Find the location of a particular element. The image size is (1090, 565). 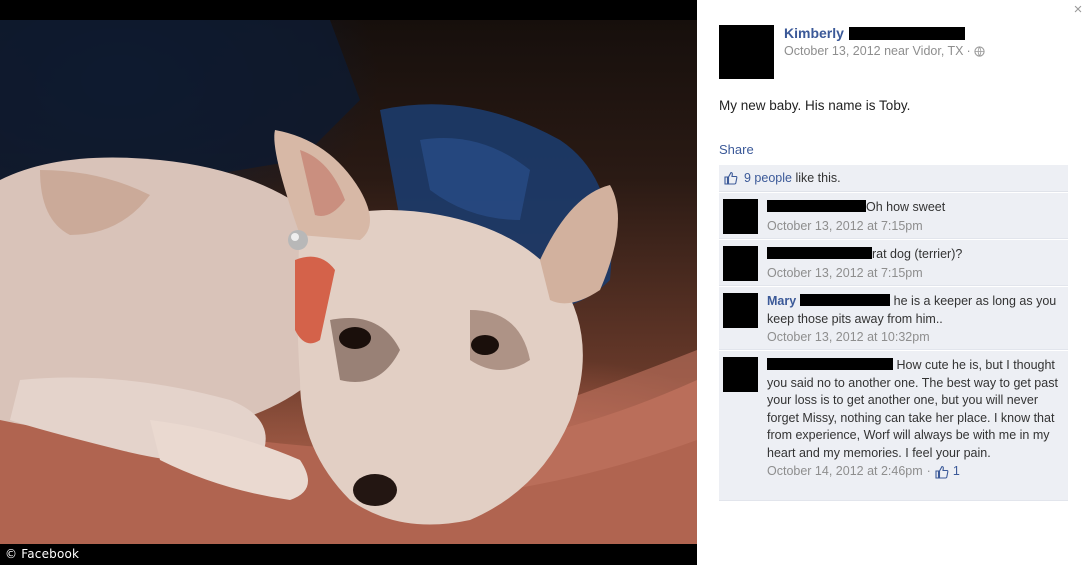

close-icon: × is located at coordinates (1078, 10).